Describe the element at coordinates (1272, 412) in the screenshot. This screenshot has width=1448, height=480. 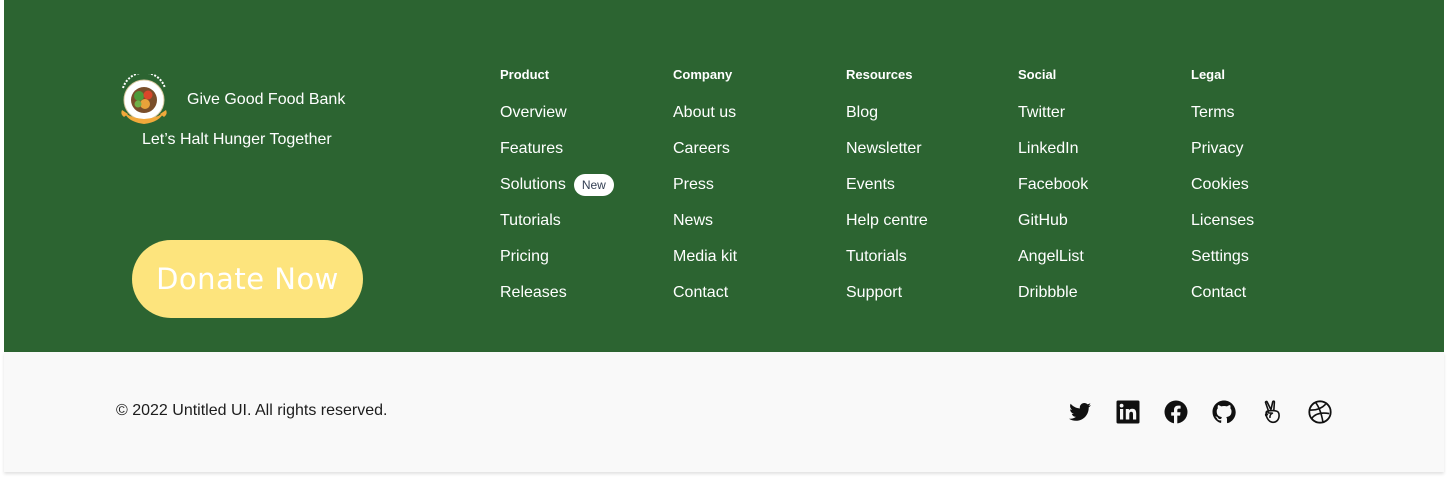
I see `angellist-icon` at that location.